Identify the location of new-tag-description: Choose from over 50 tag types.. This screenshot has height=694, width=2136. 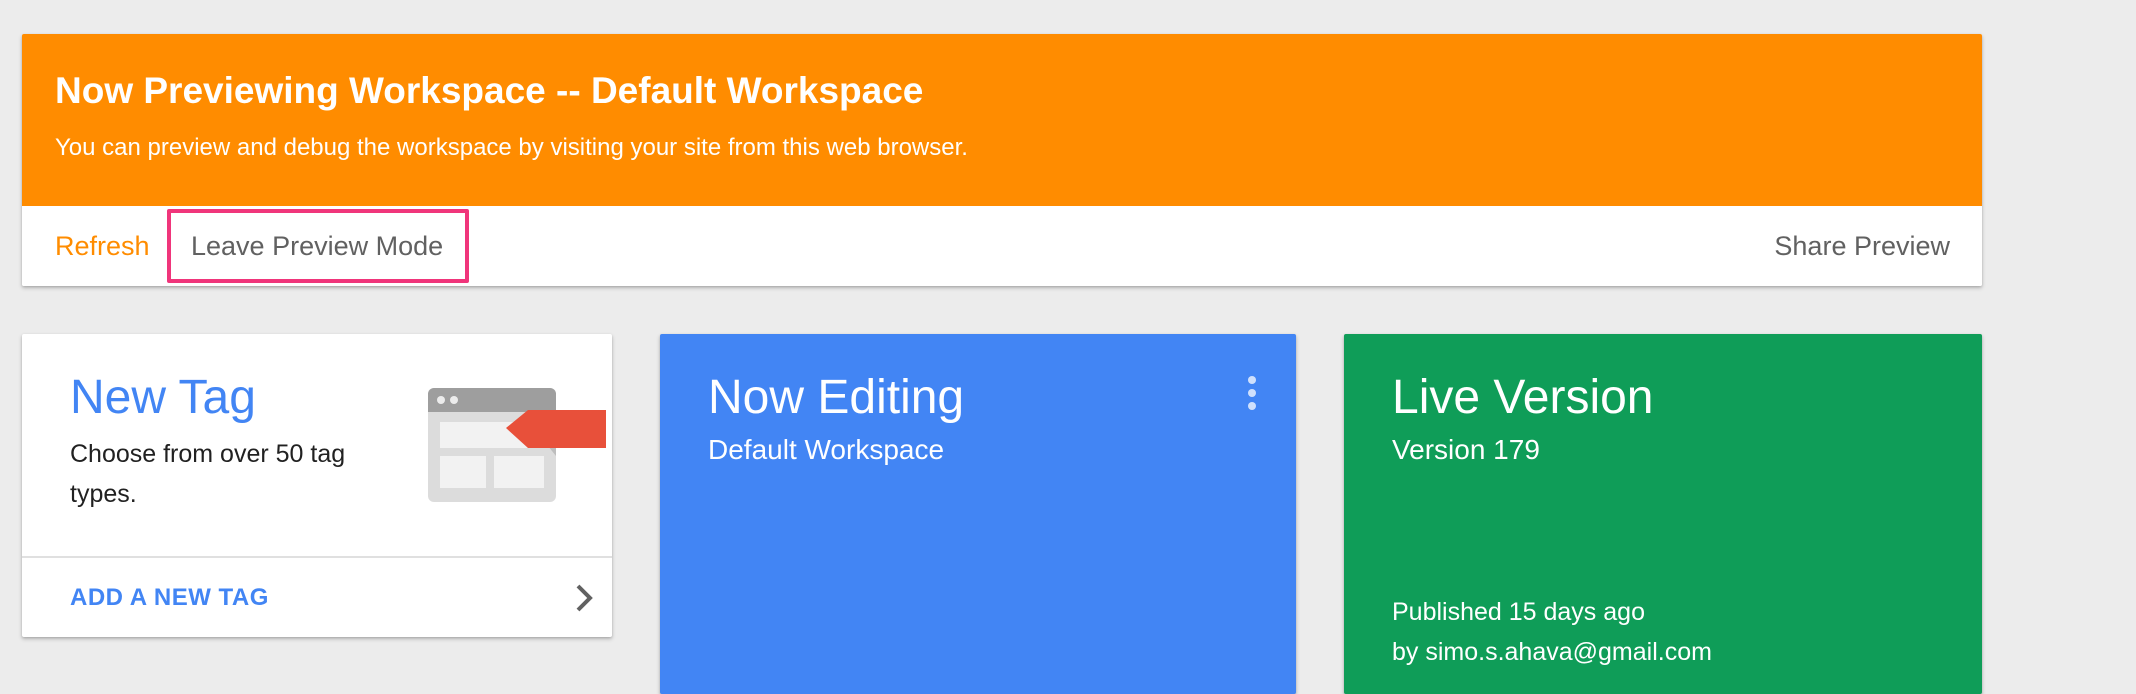
(208, 474).